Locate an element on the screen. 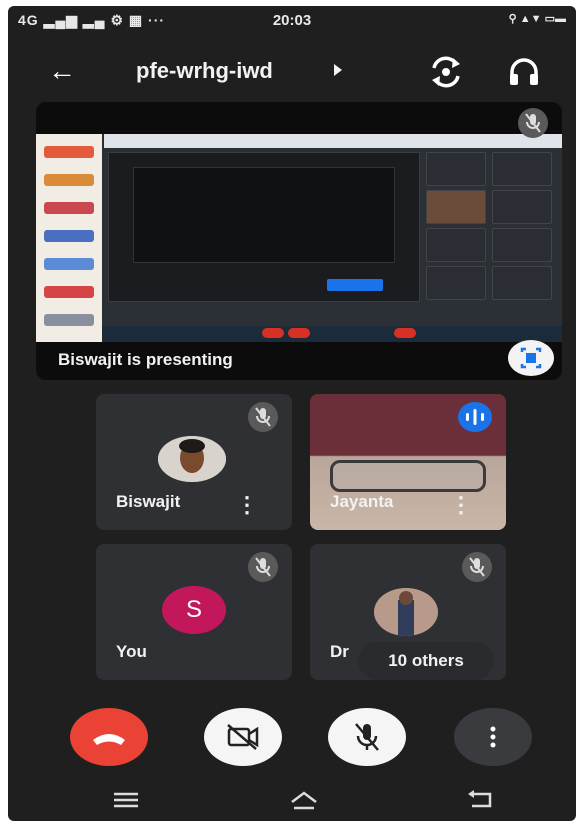  home-icon is located at coordinates (304, 800).